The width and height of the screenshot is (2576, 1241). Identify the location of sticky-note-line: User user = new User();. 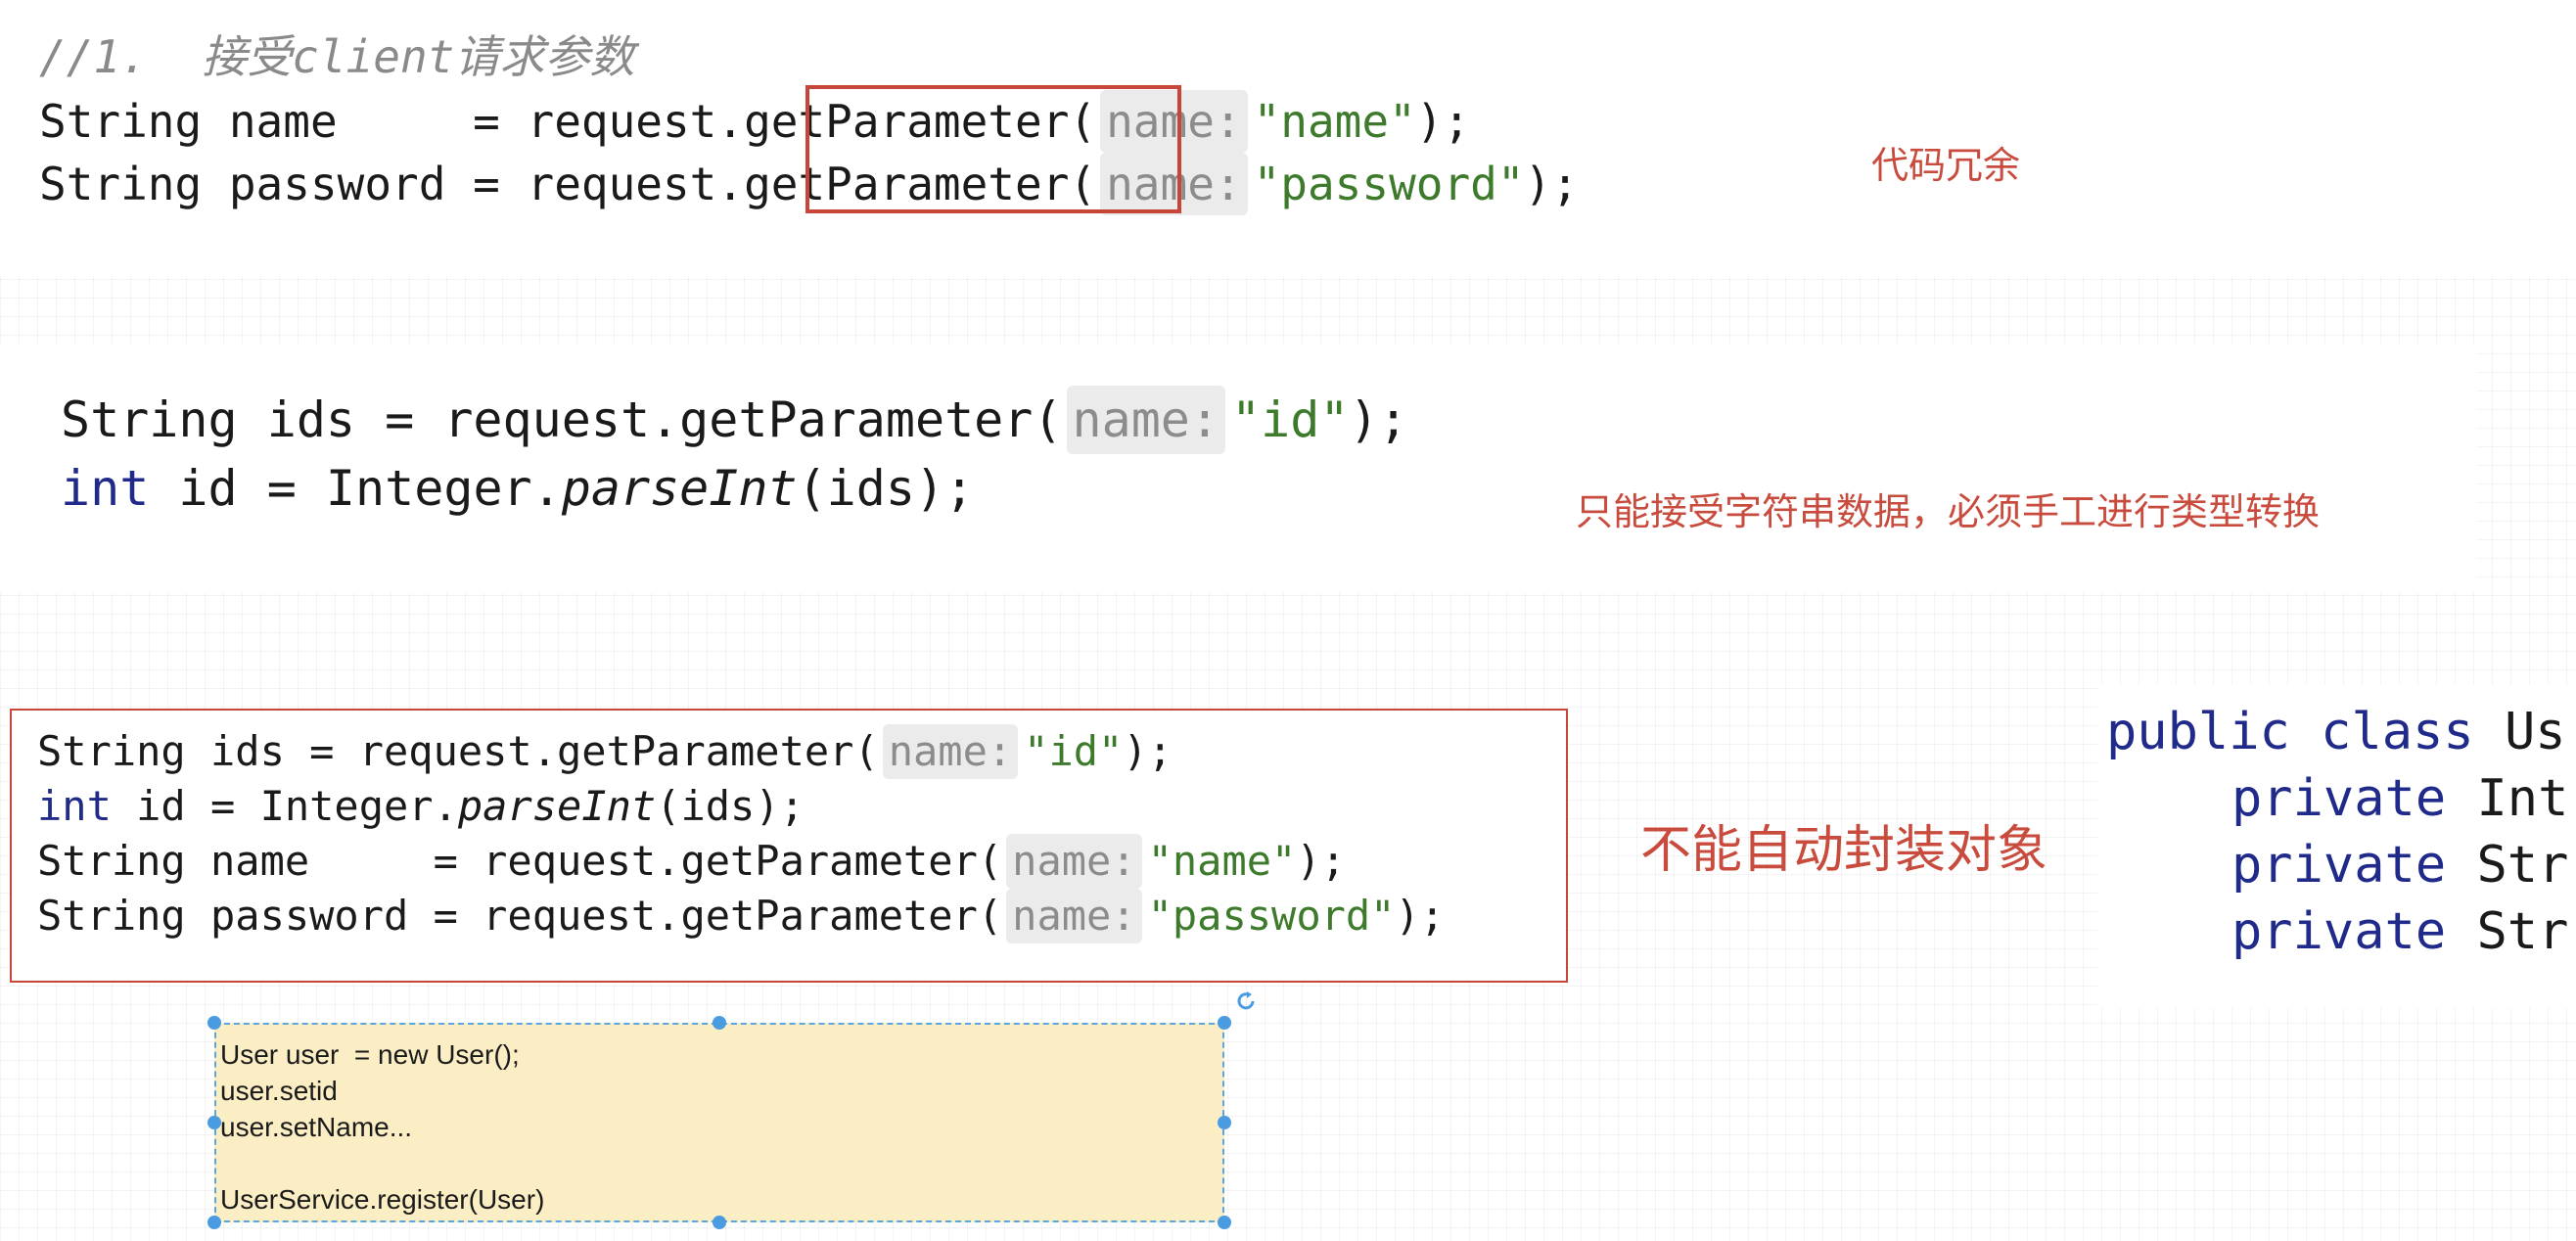
(370, 1054).